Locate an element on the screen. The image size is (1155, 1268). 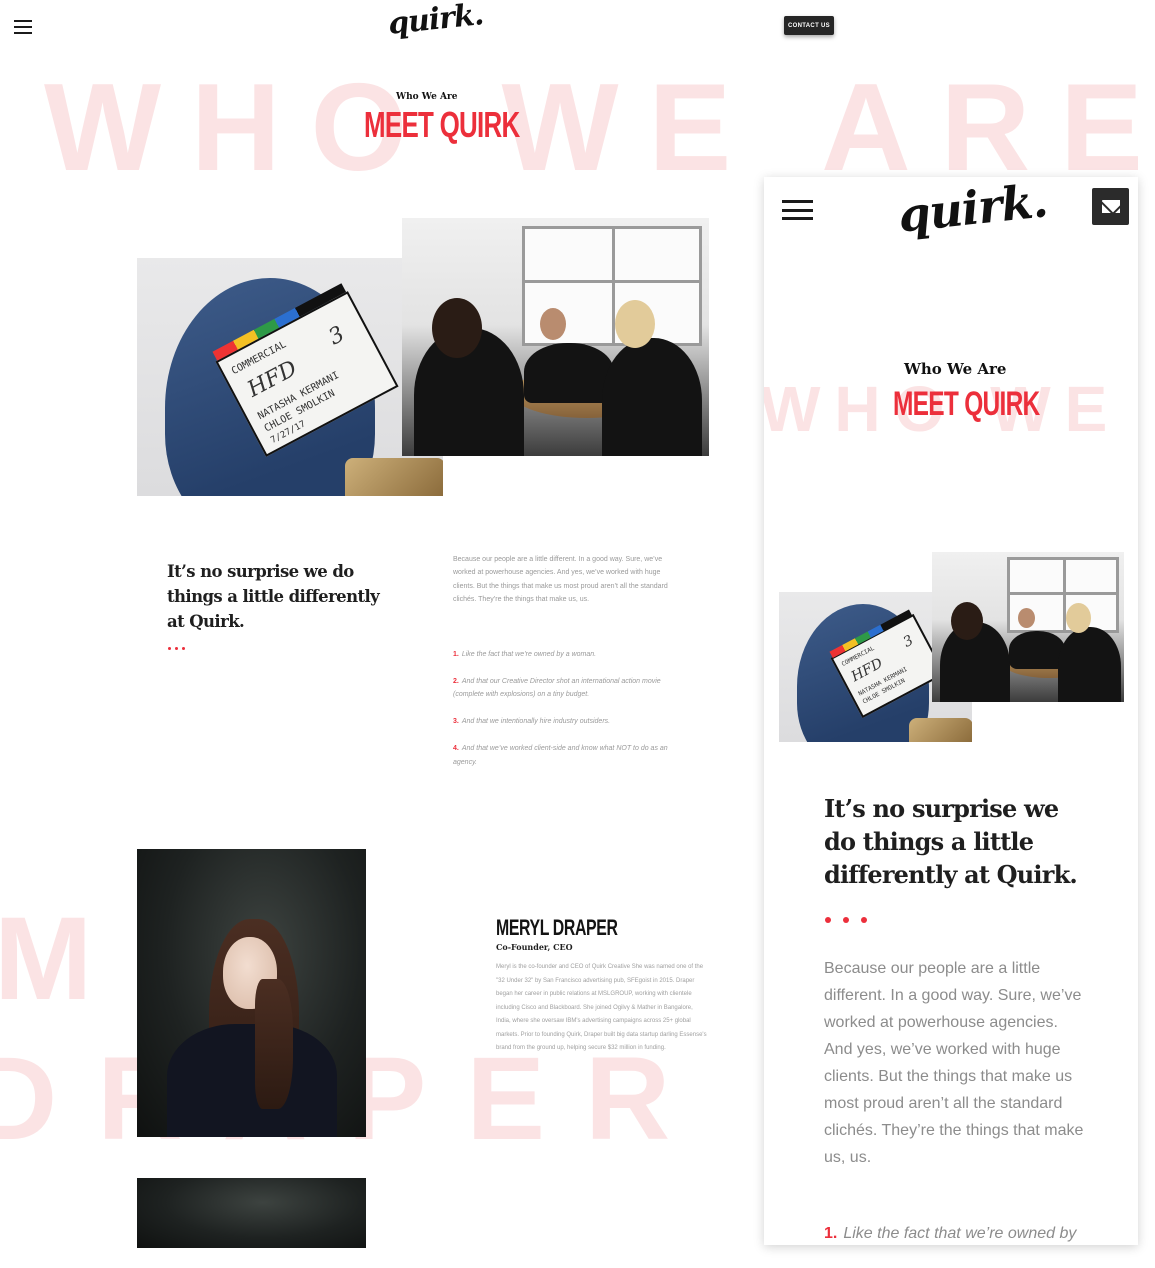
list-item: 1. Like the fact that we’re owned by is located at coordinates (950, 1233).